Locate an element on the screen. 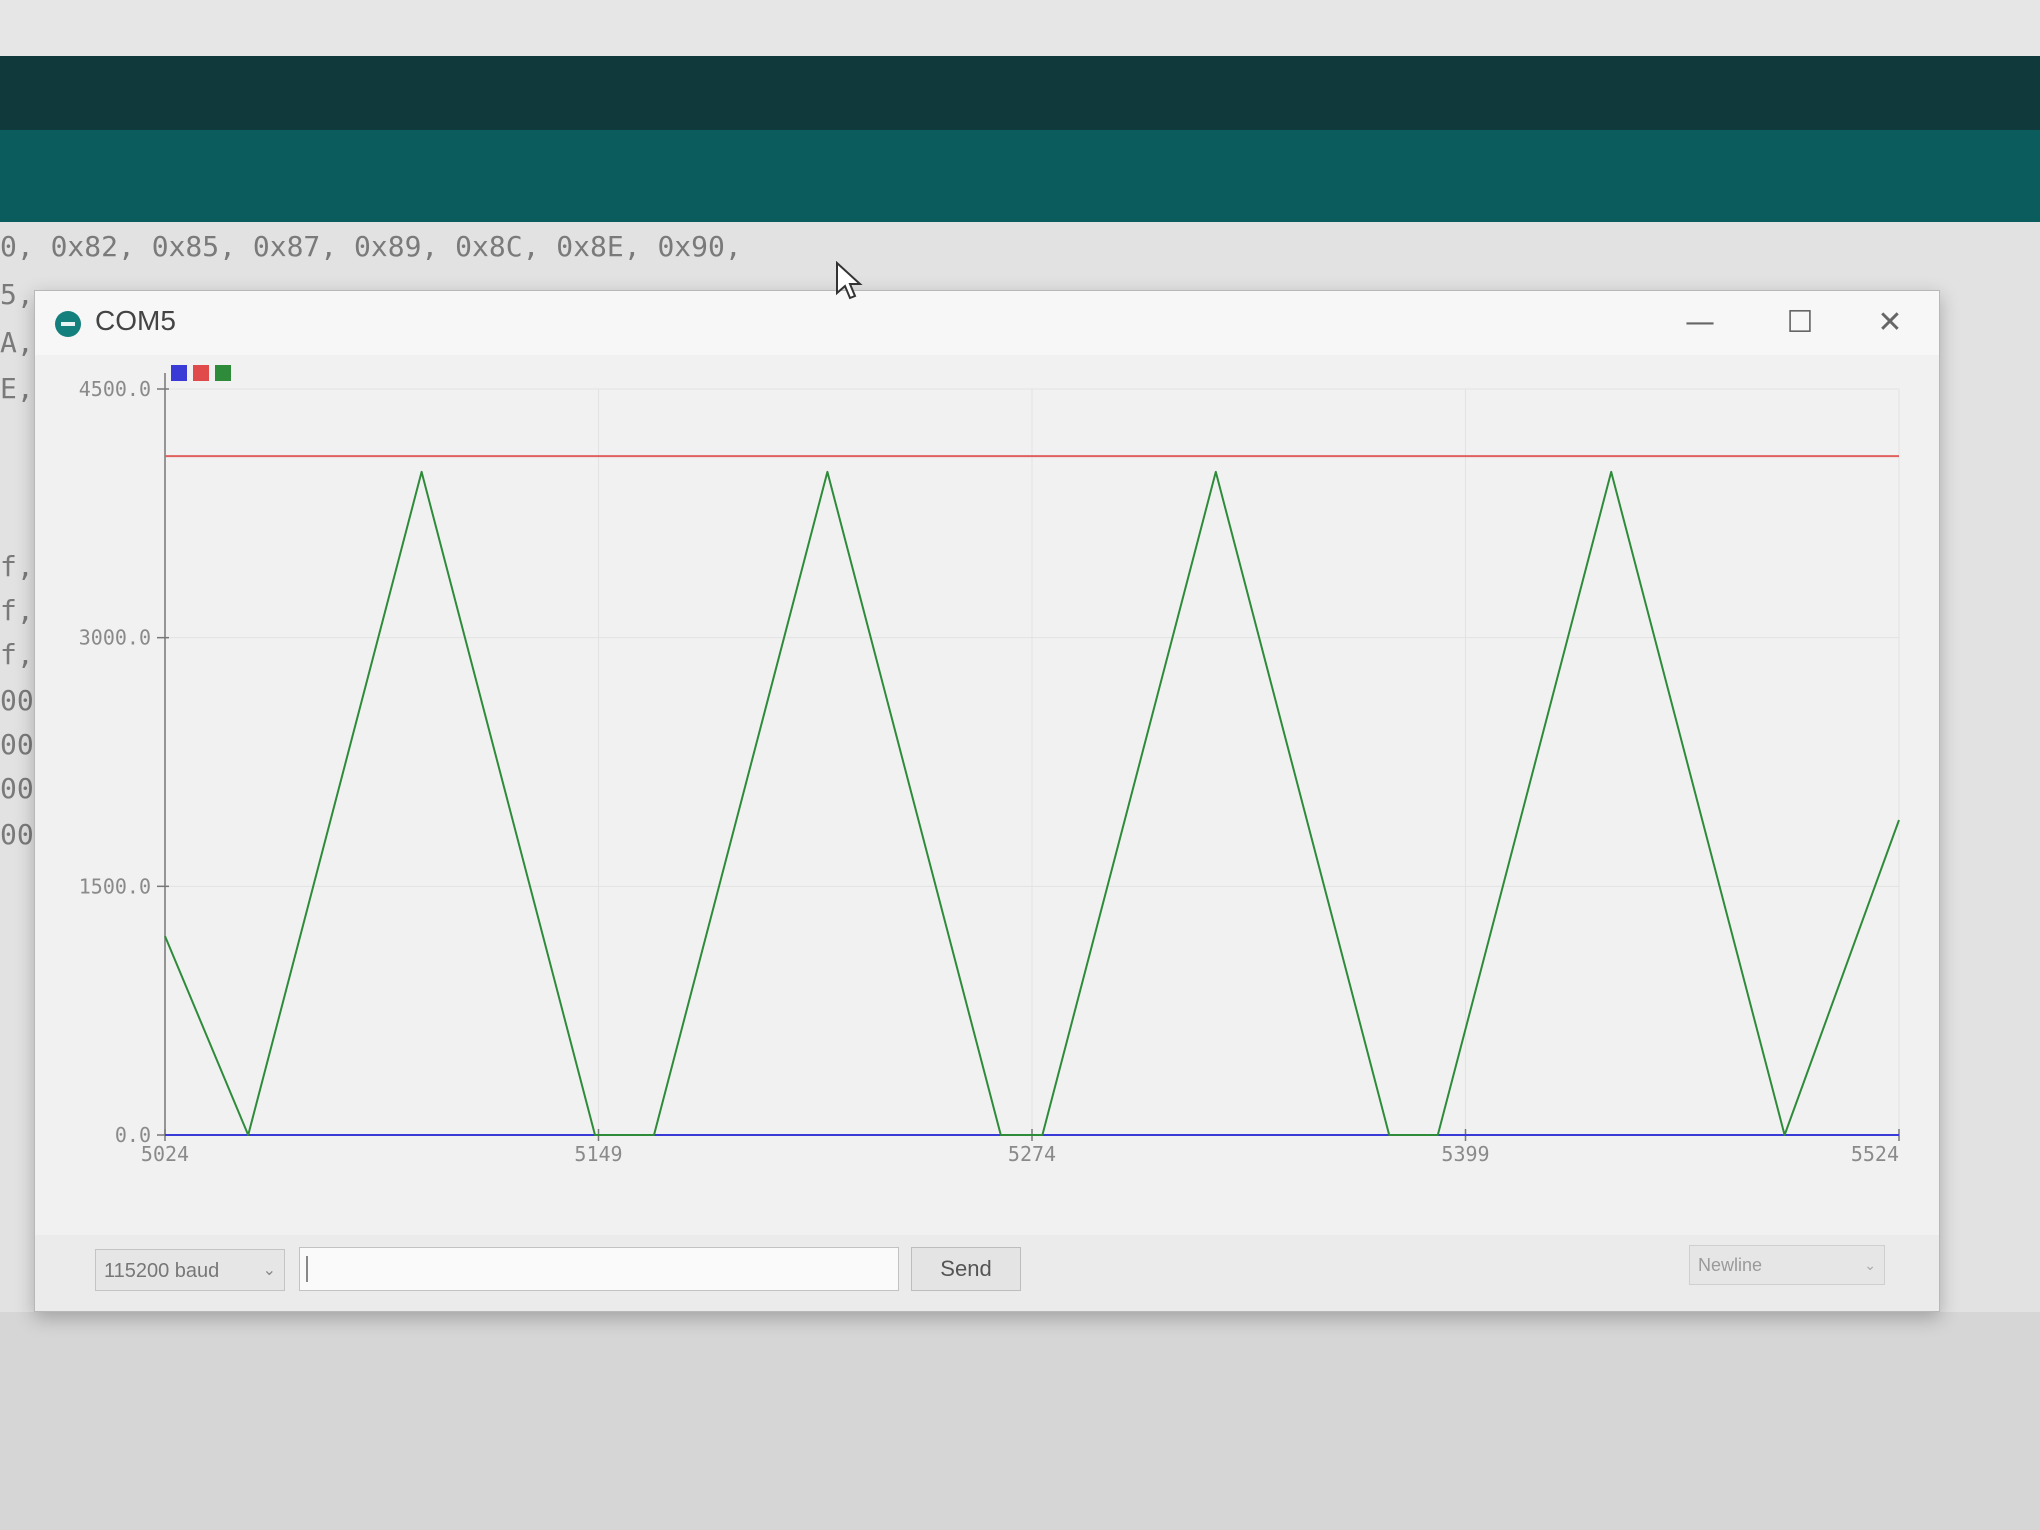  code-line: E, is located at coordinates (17, 388).